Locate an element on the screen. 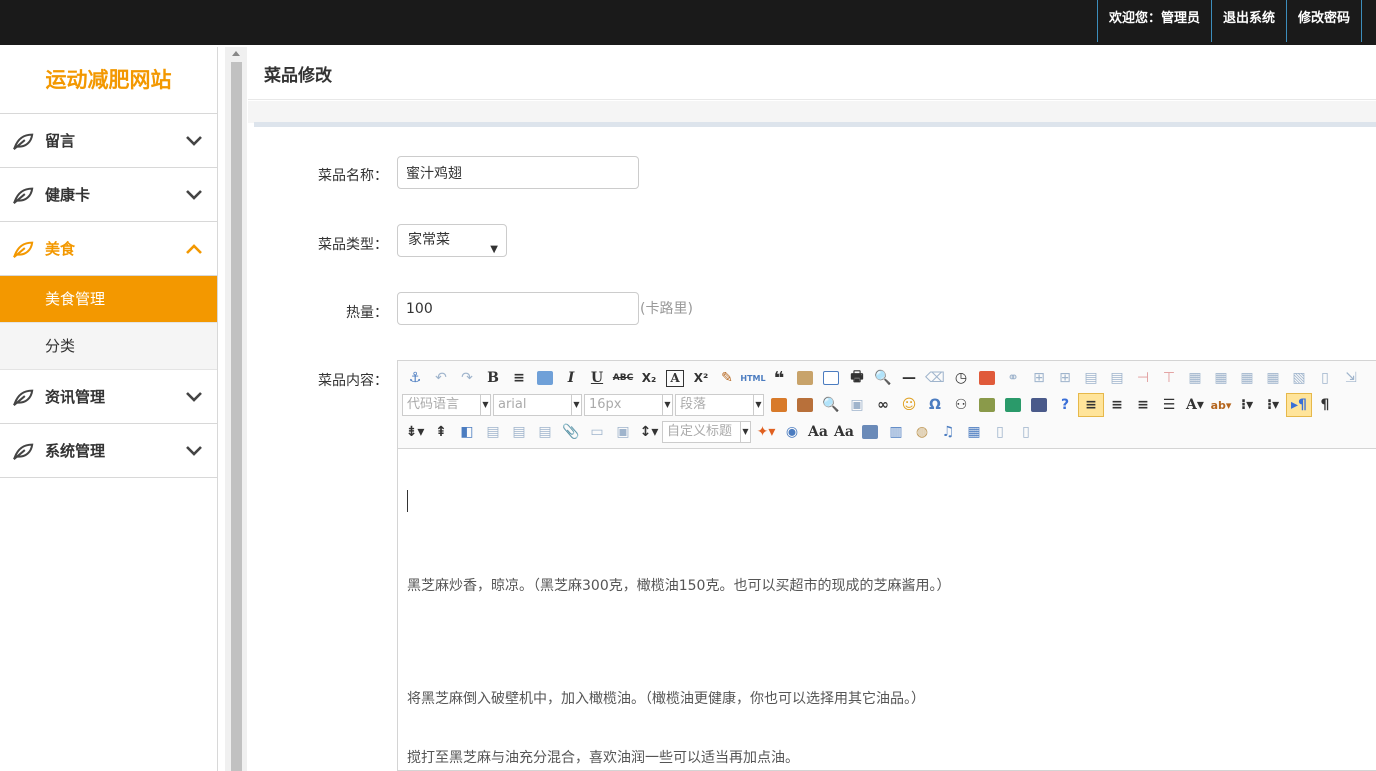 This screenshot has width=1376, height=771. special-char-icon: Ω is located at coordinates (935, 405).